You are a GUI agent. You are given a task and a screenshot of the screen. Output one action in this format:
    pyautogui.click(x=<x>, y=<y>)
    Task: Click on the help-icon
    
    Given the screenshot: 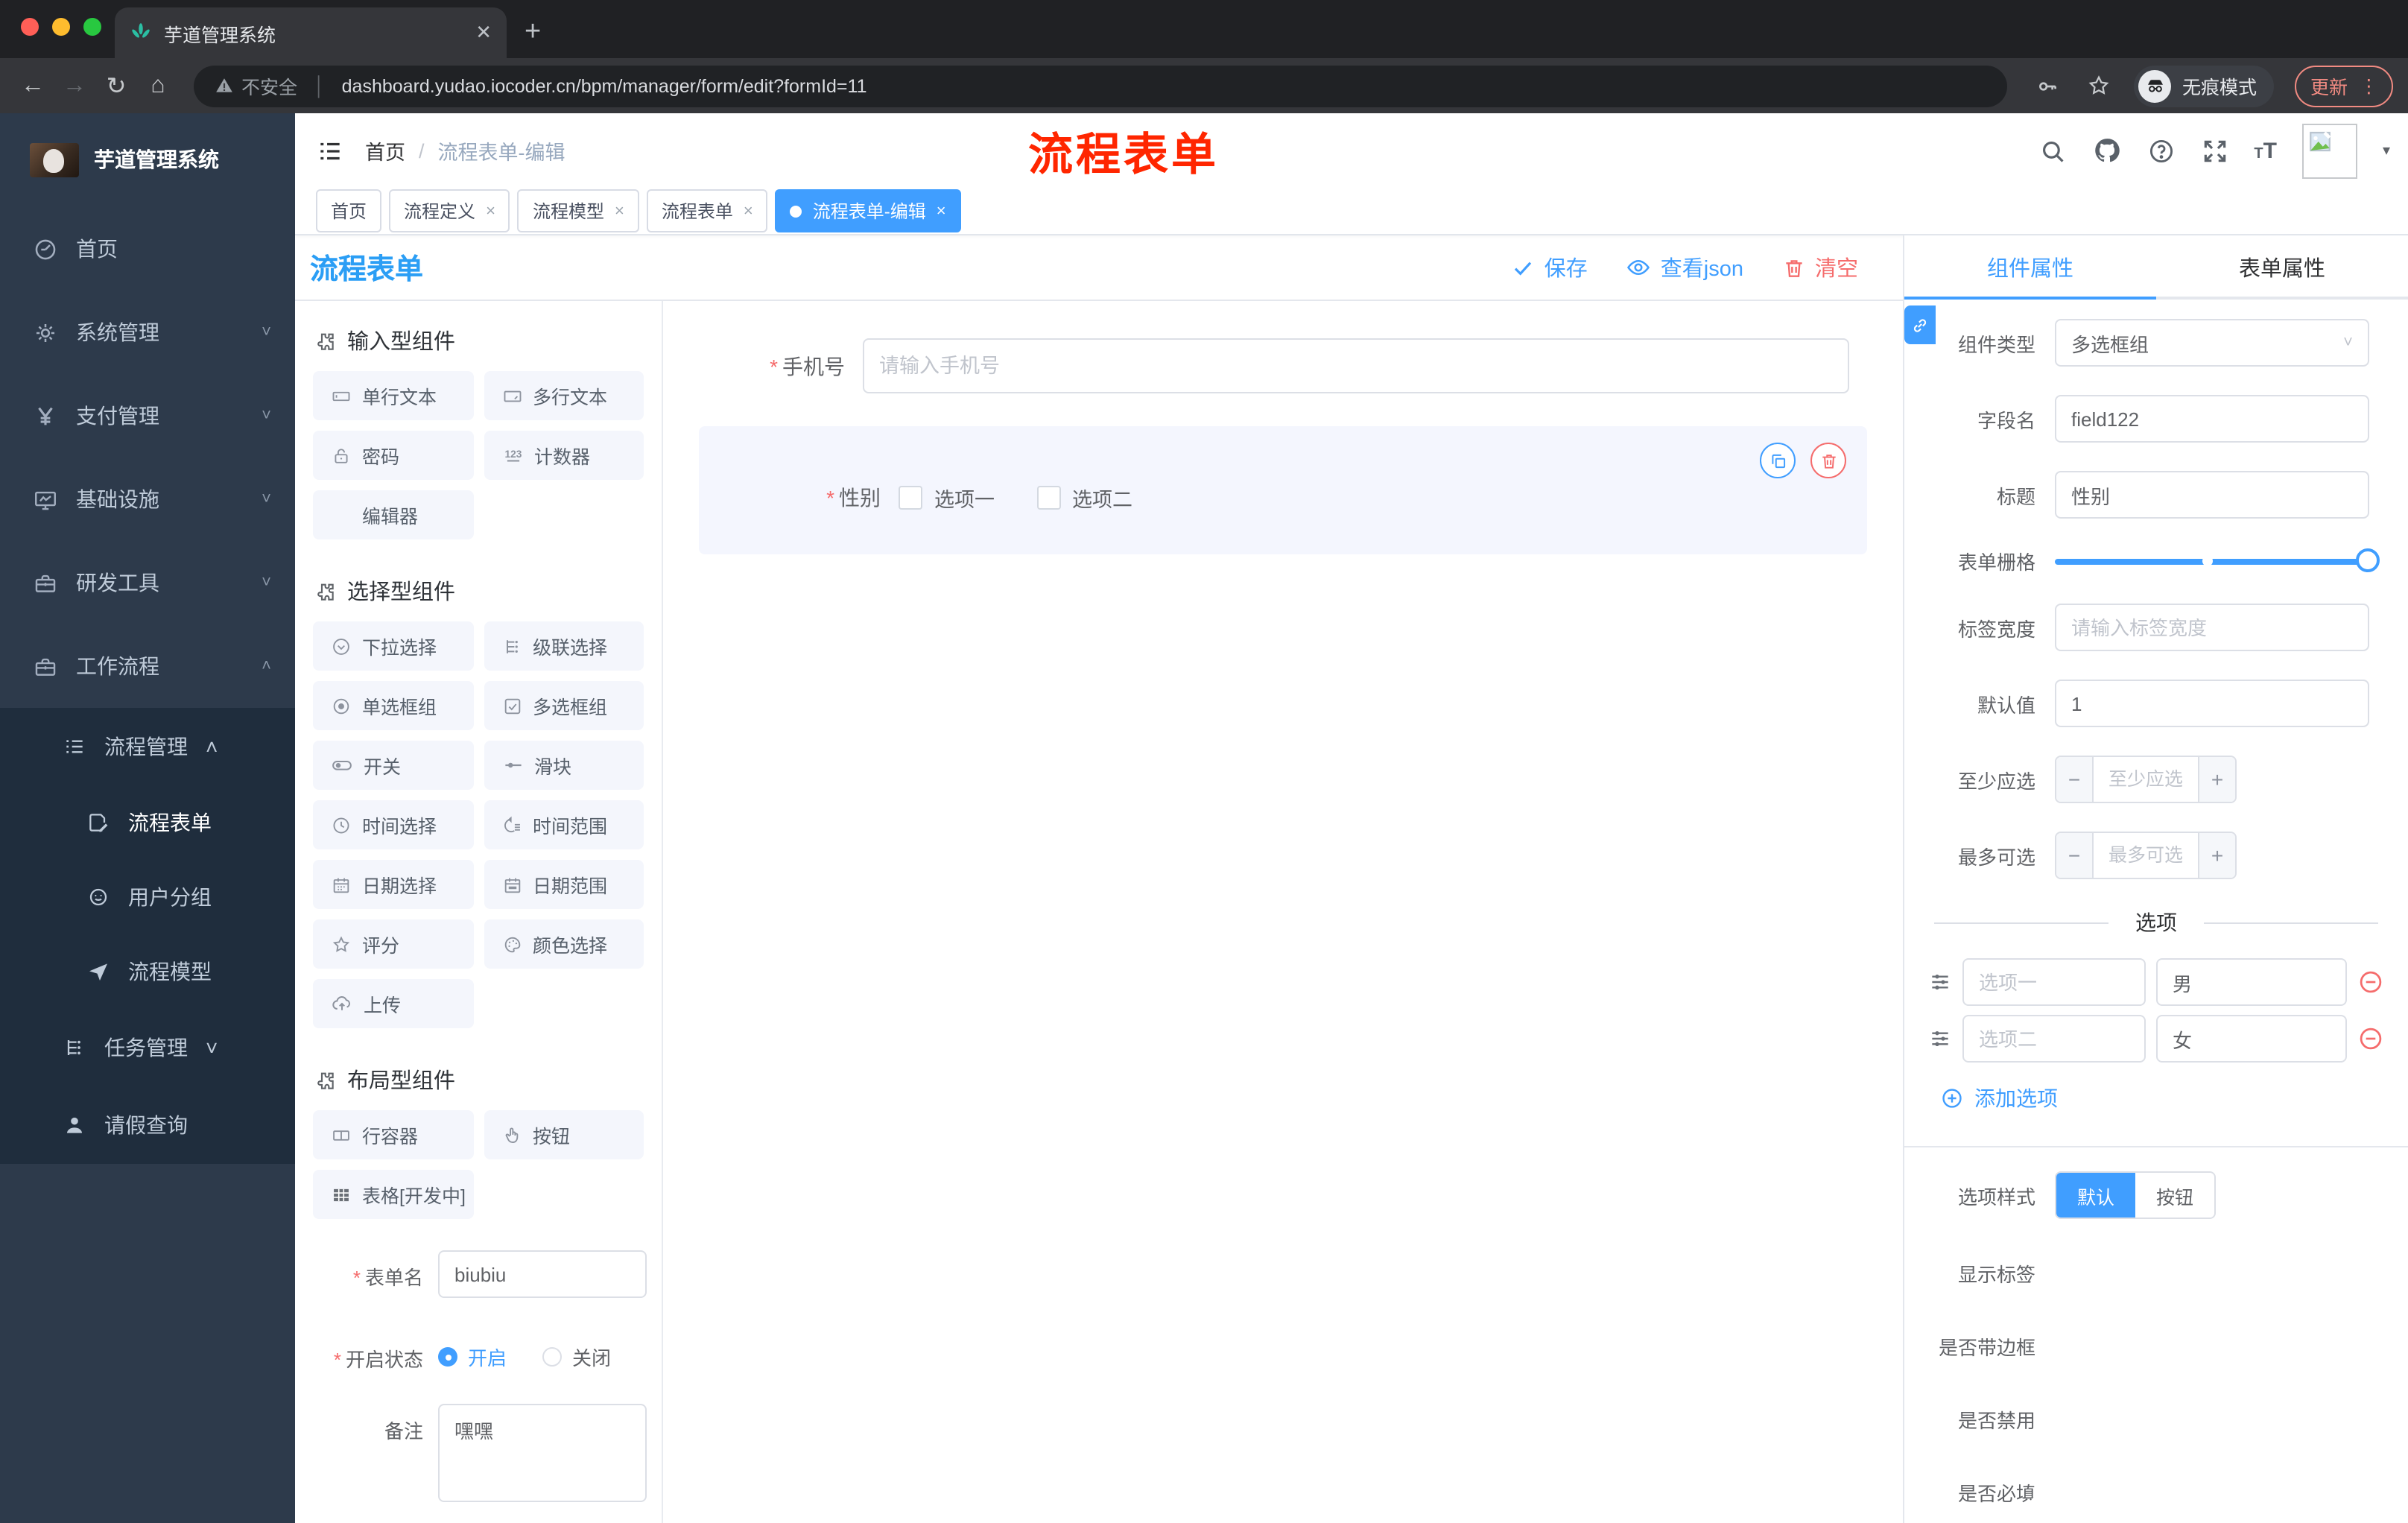 What is the action you would take?
    pyautogui.click(x=2160, y=151)
    